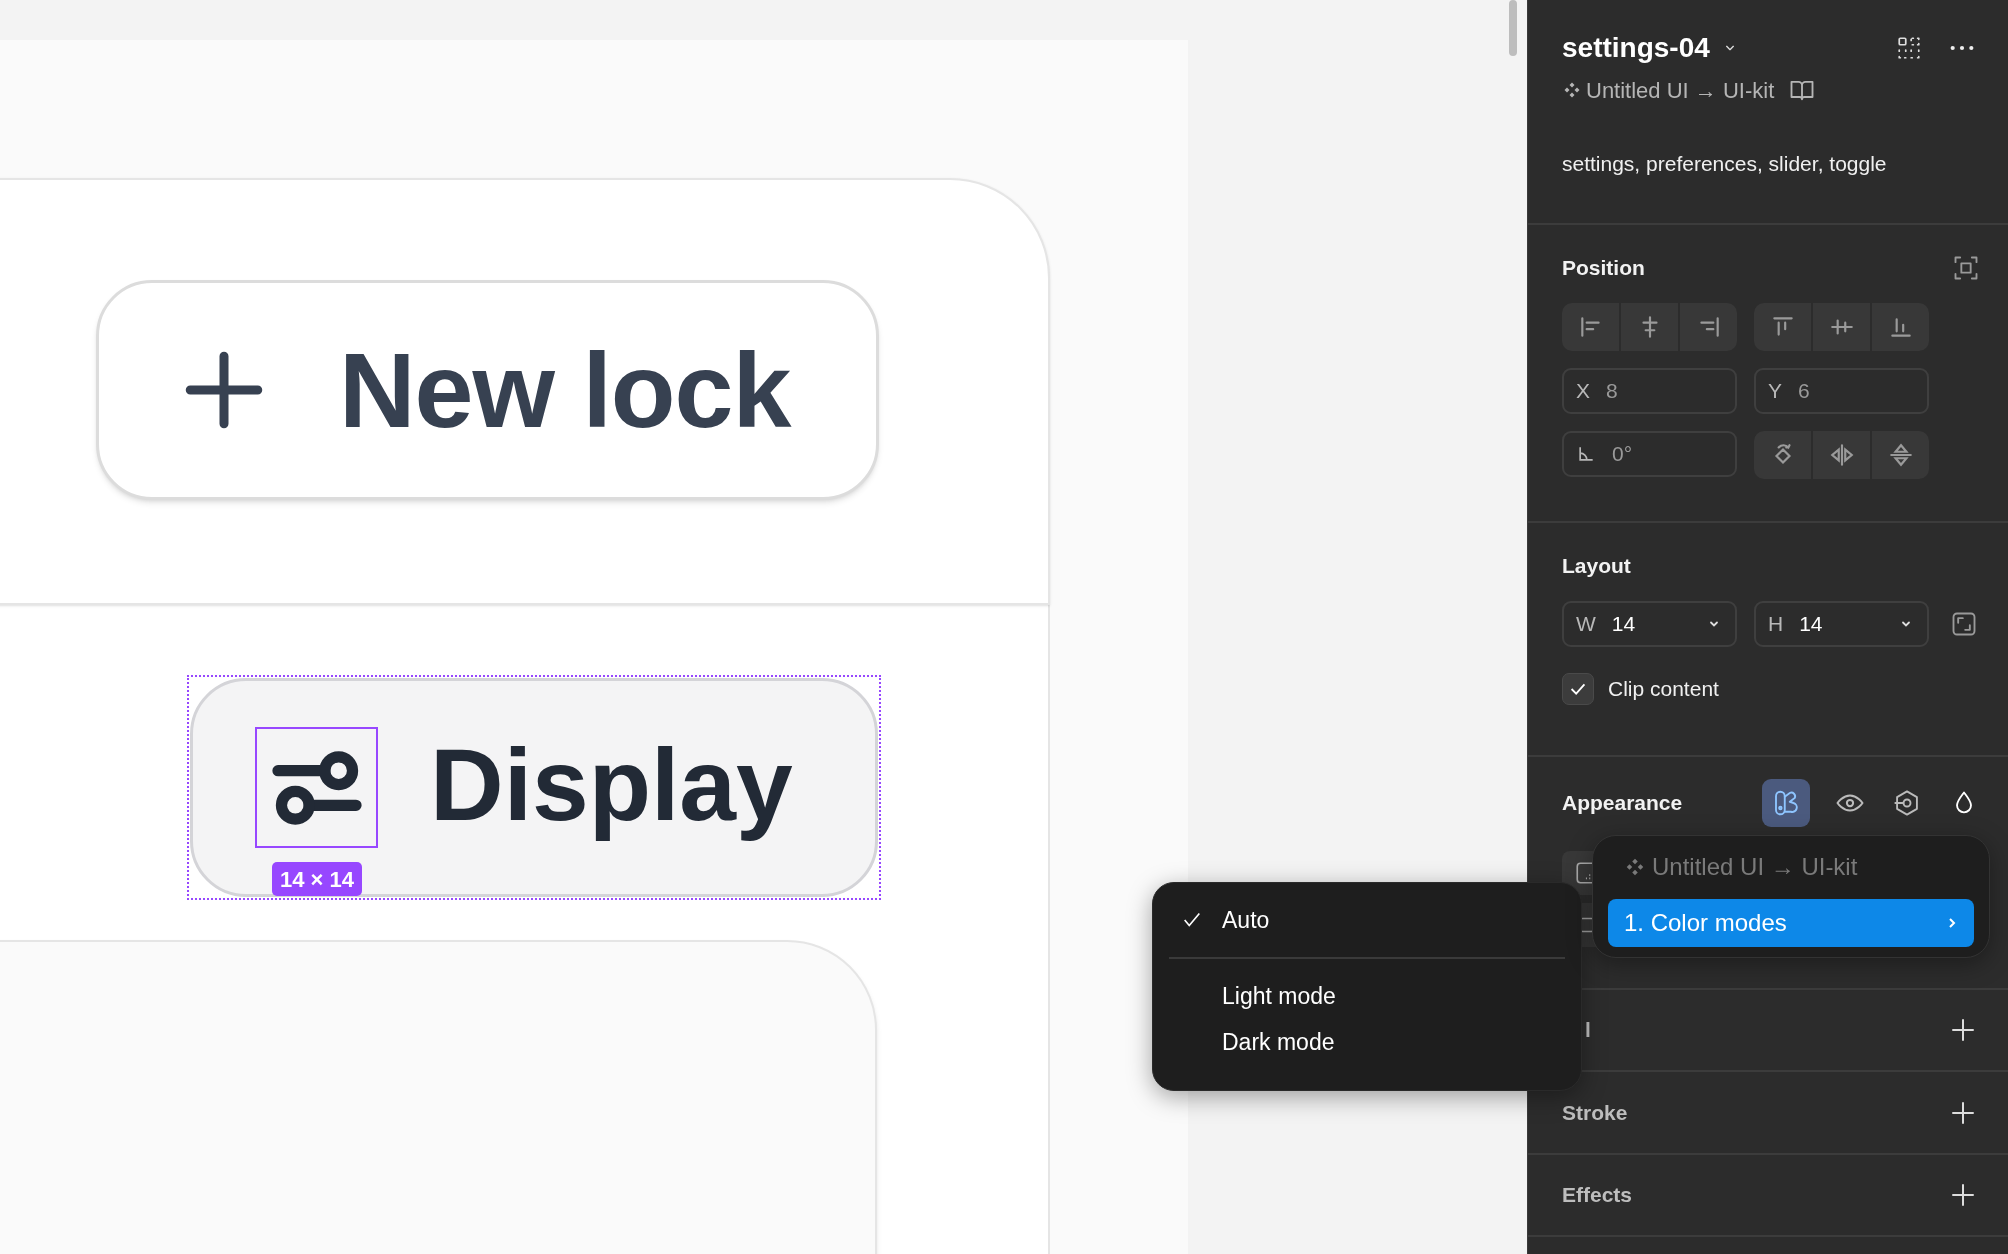  Describe the element at coordinates (1782, 327) in the screenshot. I see `align-top-icon` at that location.